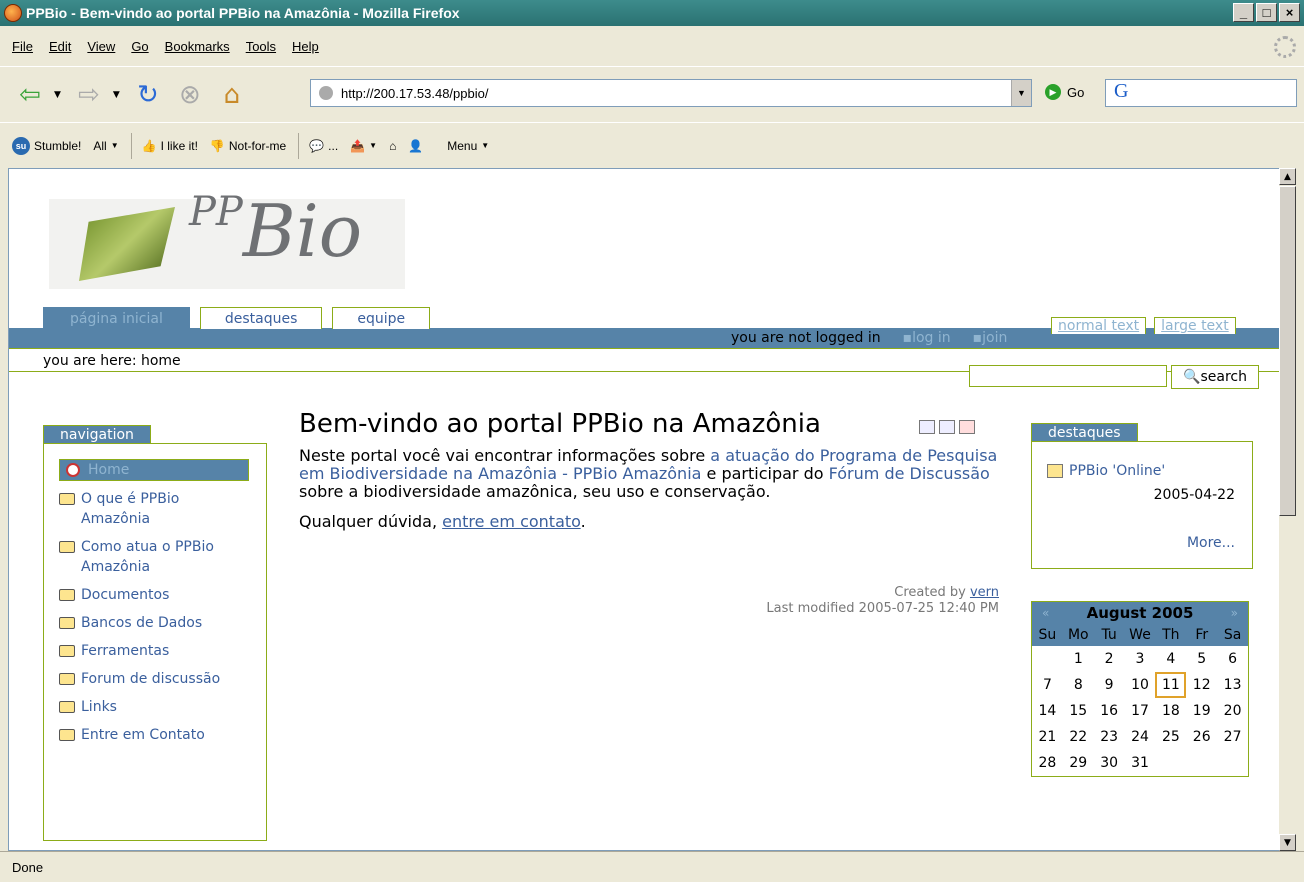 The image size is (1304, 882). Describe the element at coordinates (1201, 659) in the screenshot. I see `calendar-day: 5` at that location.